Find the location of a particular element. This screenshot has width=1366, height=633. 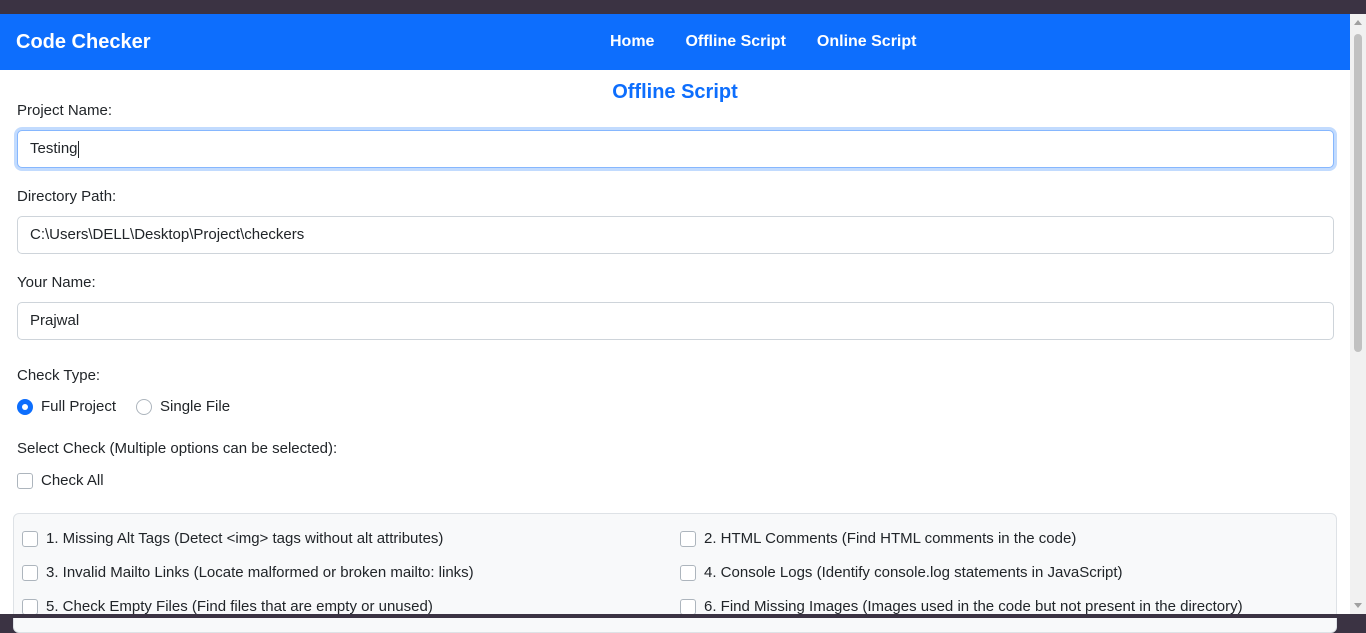

radio-full-project is located at coordinates (25, 406).